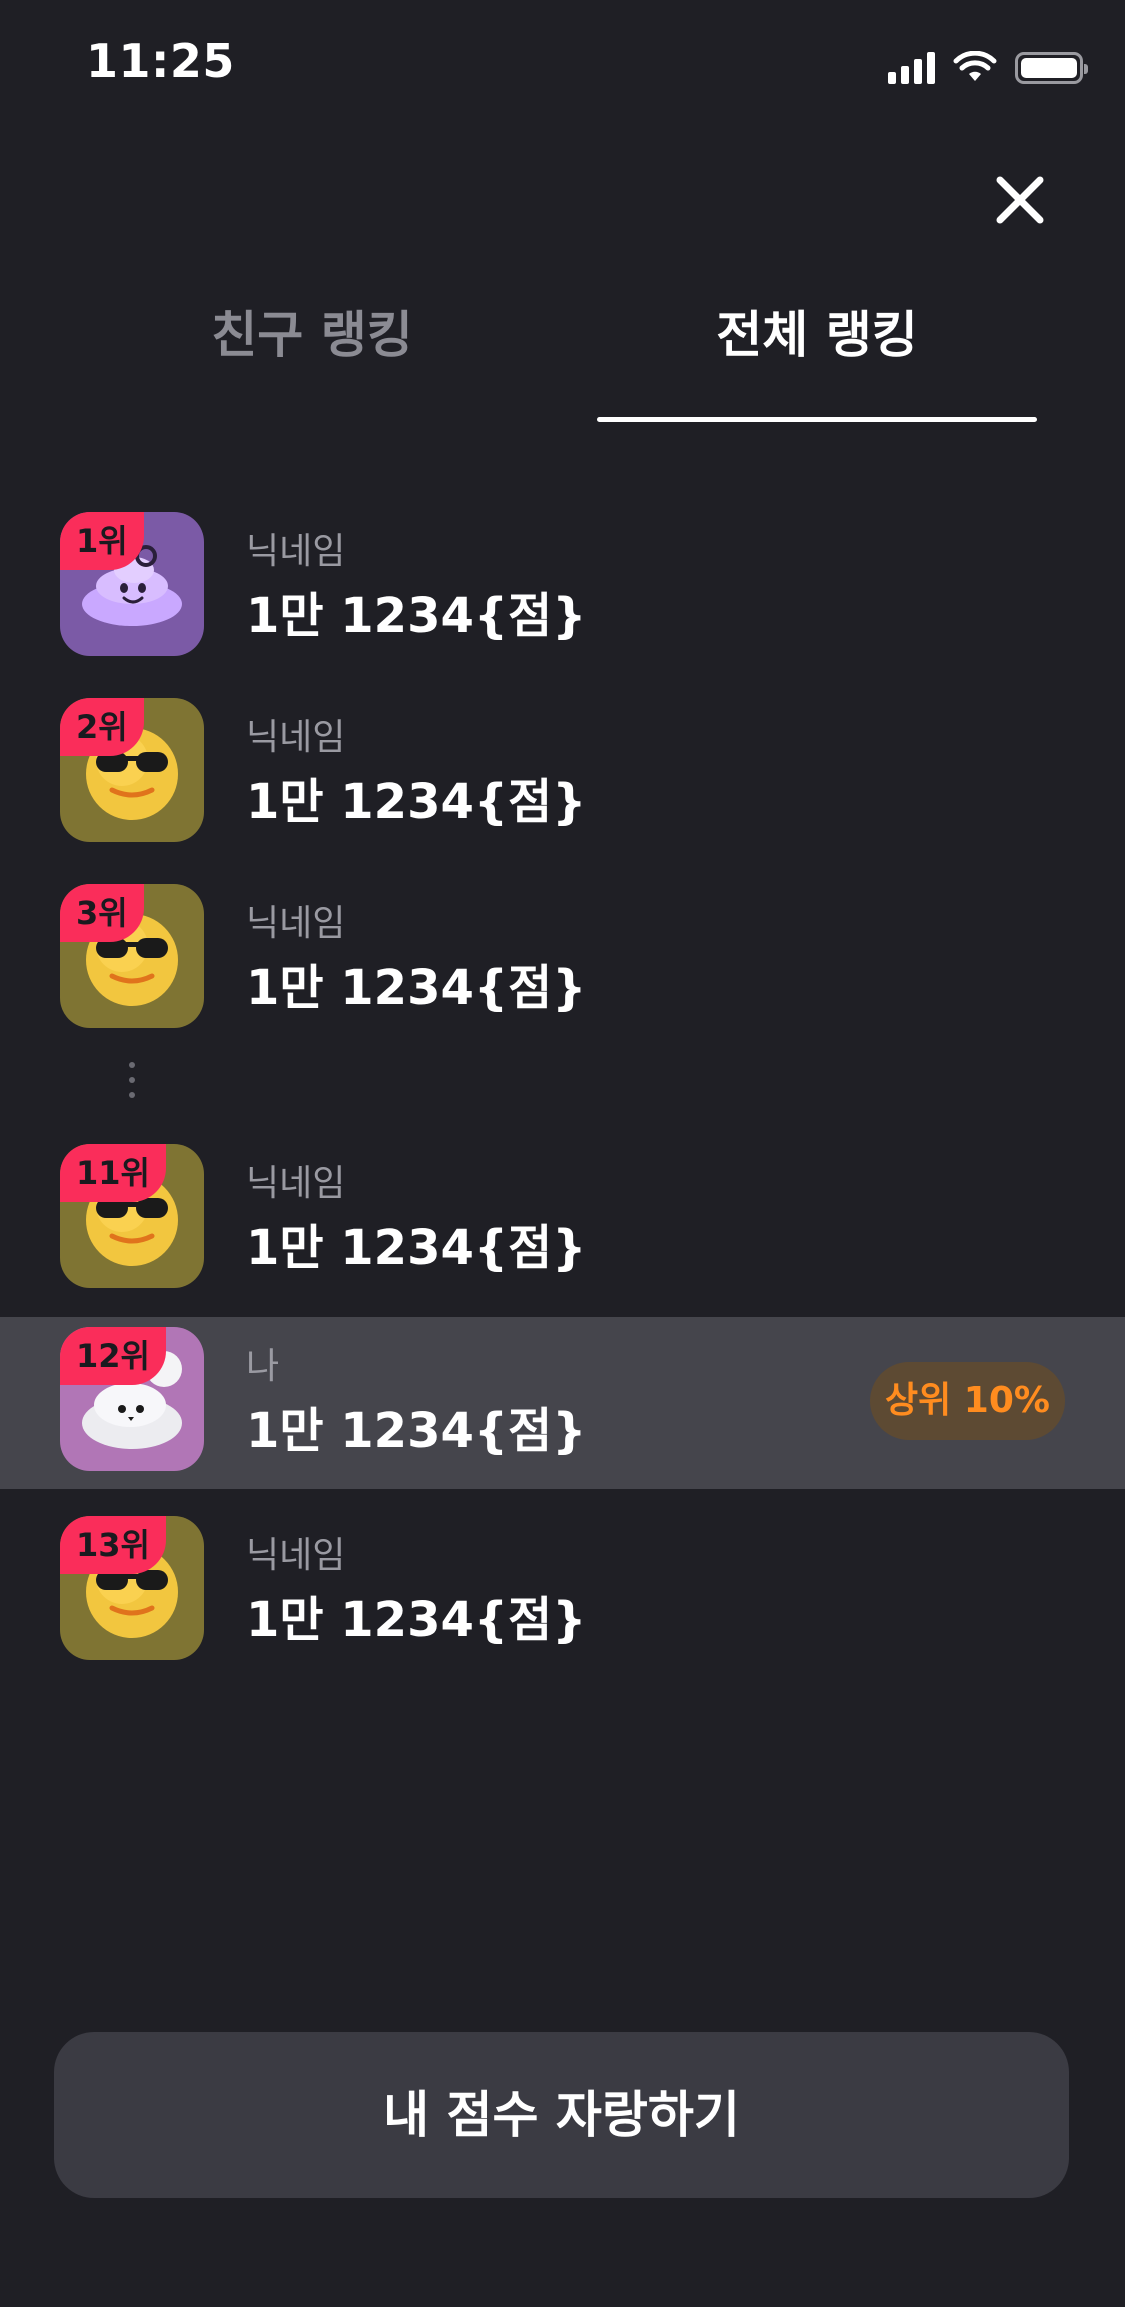  I want to click on status-time: 11:25, so click(160, 61).